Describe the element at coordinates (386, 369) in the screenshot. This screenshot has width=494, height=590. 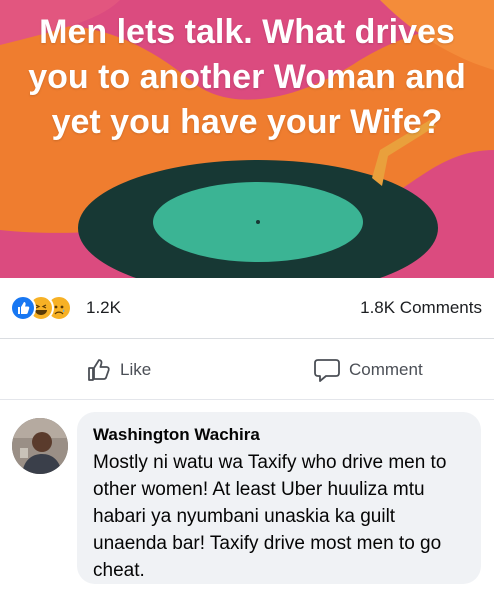
I see `comment-label: Comment` at that location.